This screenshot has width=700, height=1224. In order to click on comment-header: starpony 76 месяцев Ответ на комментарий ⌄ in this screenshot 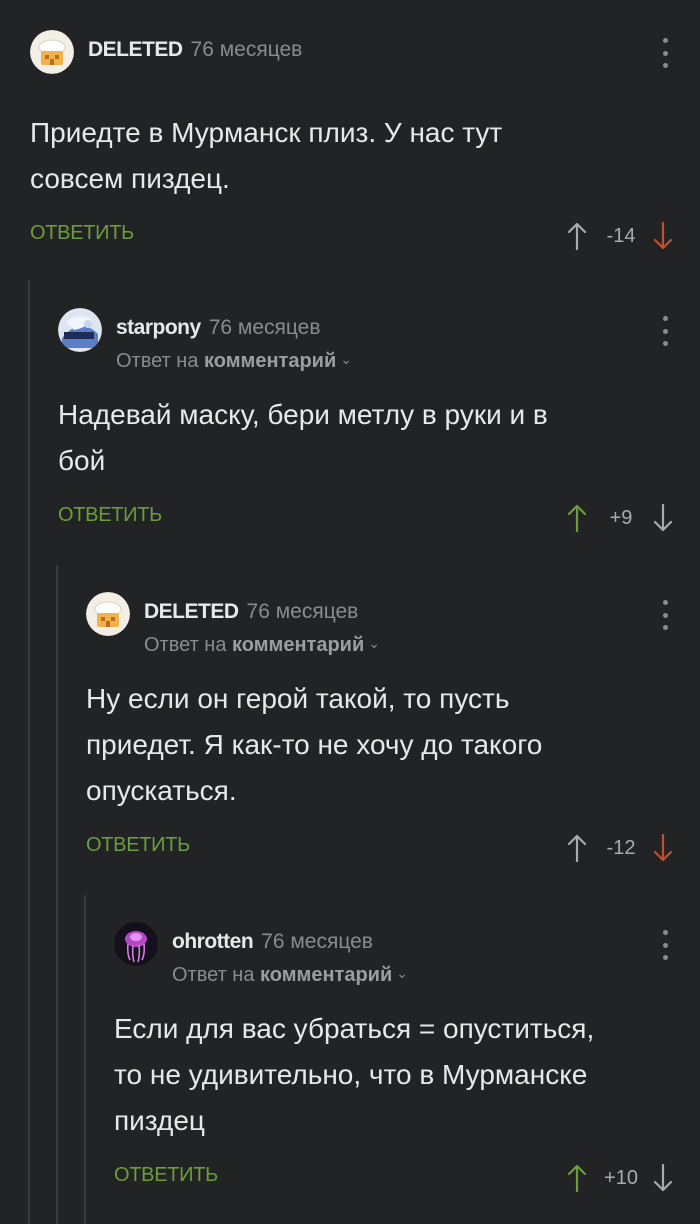, I will do `click(379, 340)`.